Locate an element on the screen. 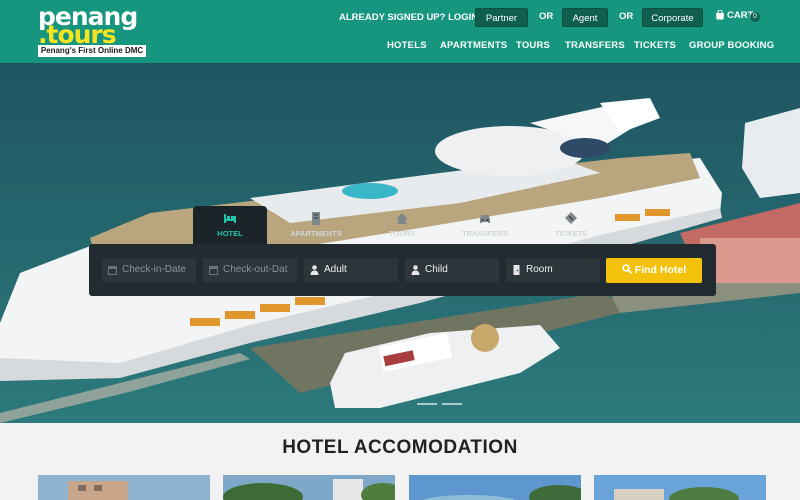 The image size is (800, 500). tab-tours: TOURS is located at coordinates (402, 225).